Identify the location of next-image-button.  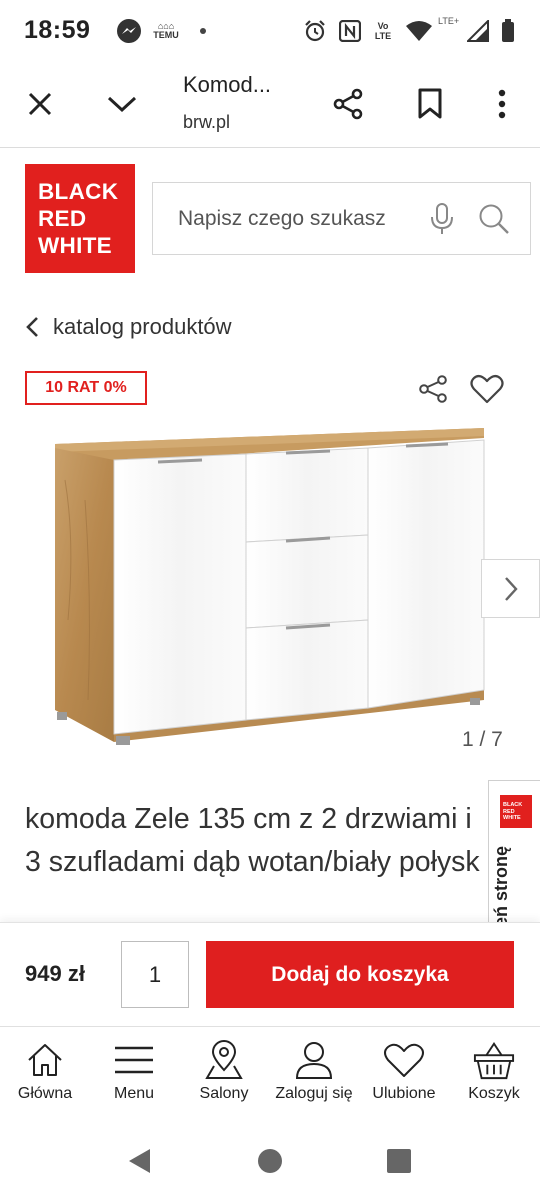
(510, 588).